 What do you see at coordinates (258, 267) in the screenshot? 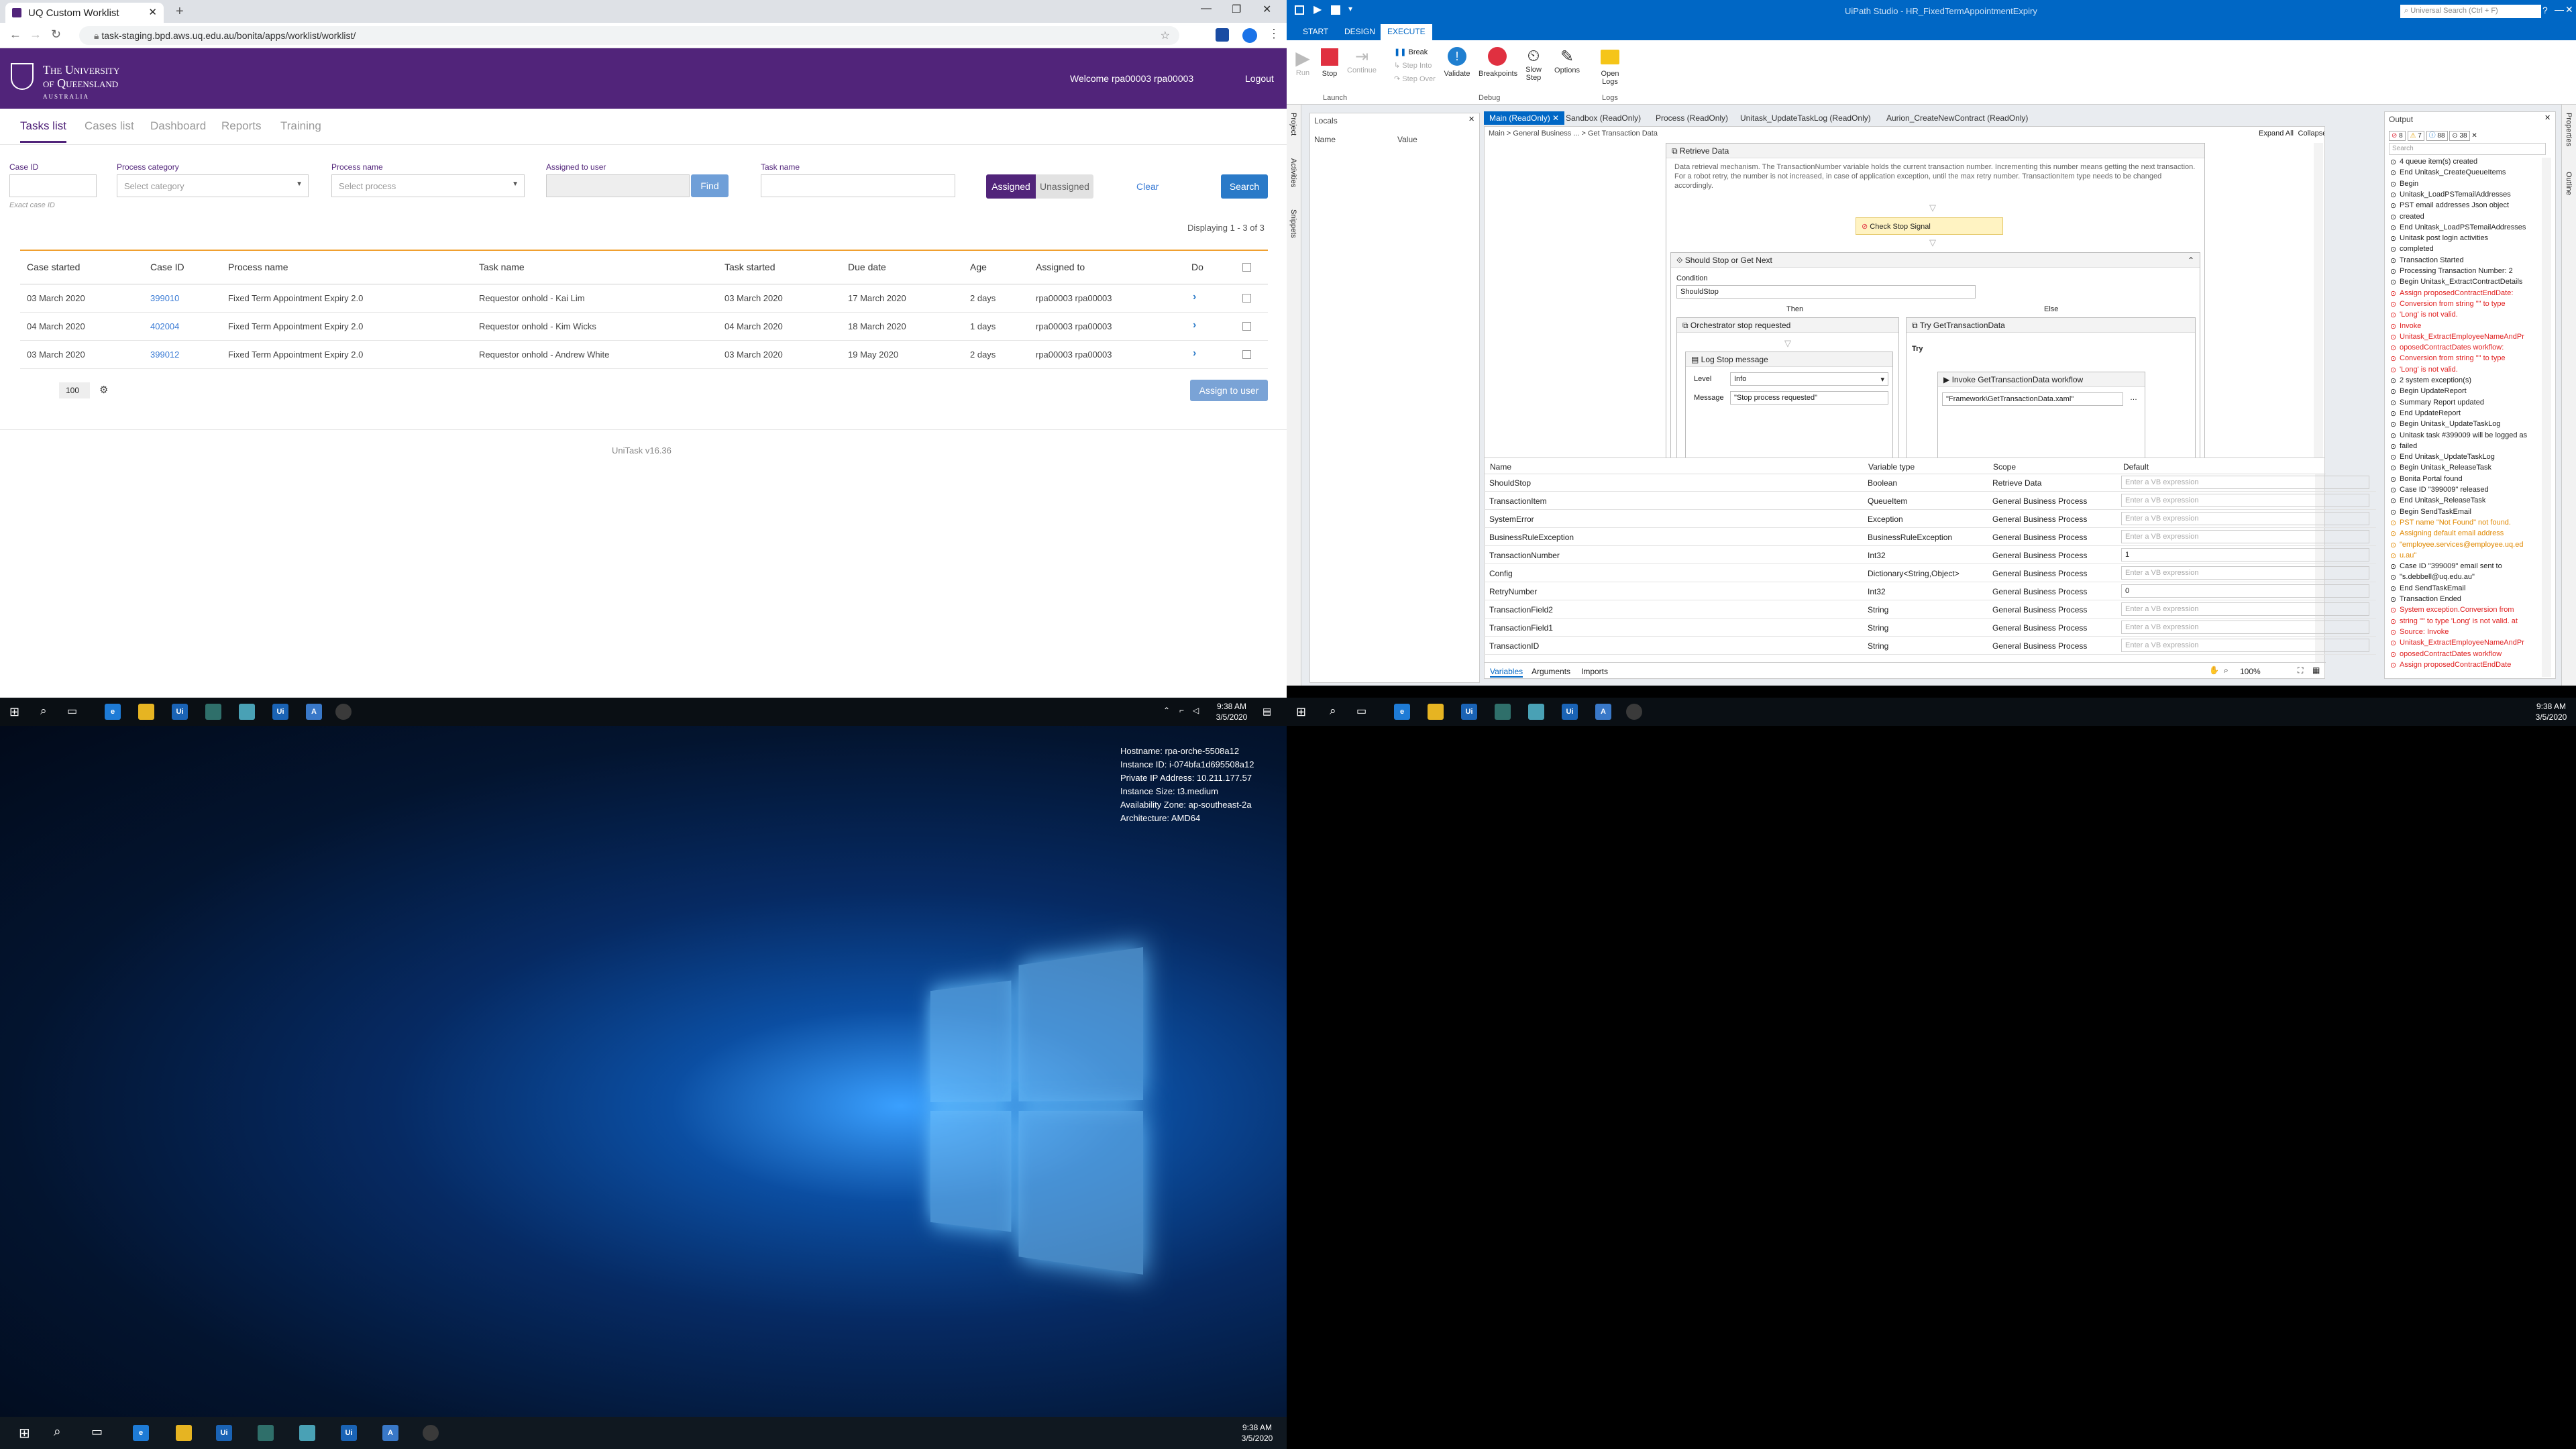
I see `col-process-name: Process name` at bounding box center [258, 267].